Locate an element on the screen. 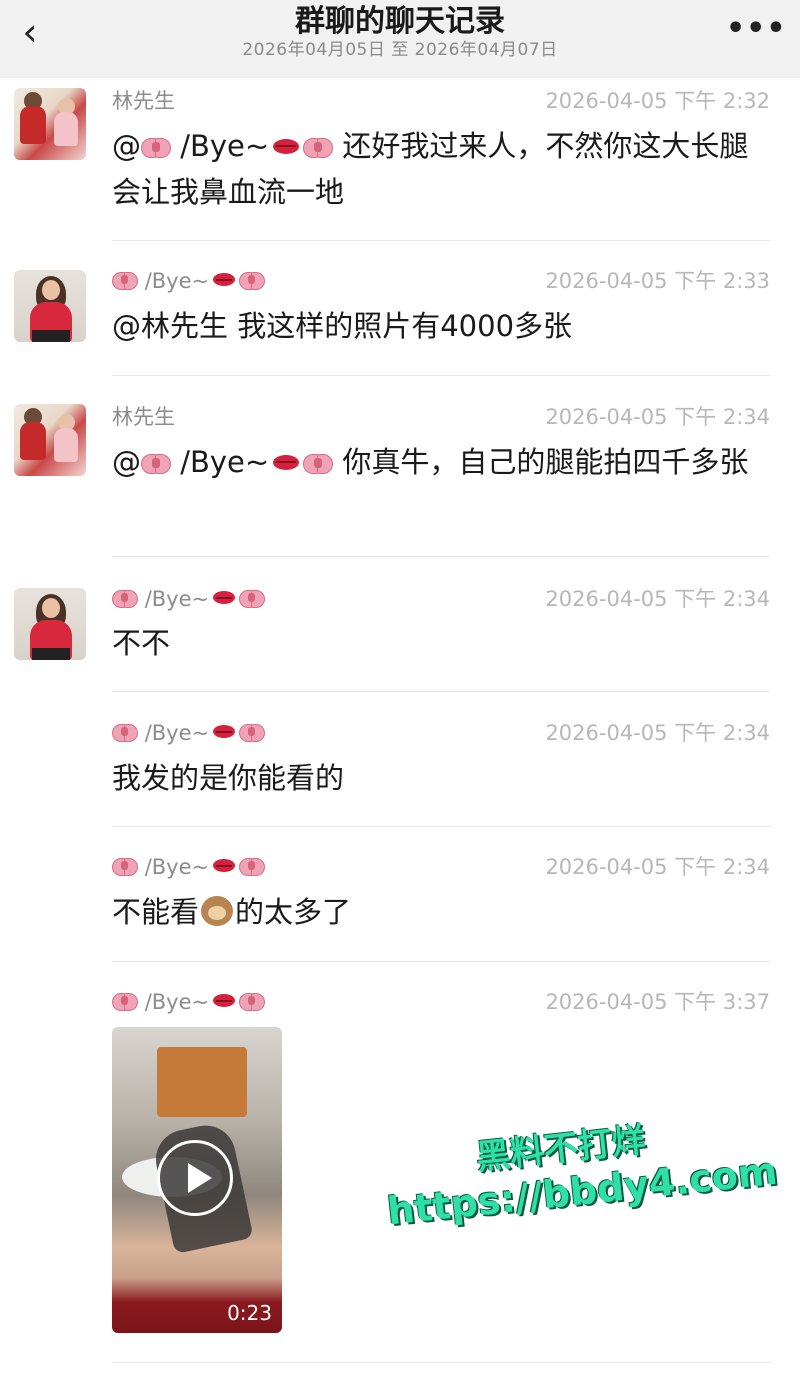 This screenshot has width=800, height=1391. header-bar: ‹ 群聊的聊天记录 2026年04月05日 至 2026年04月07日 ••• is located at coordinates (400, 39).